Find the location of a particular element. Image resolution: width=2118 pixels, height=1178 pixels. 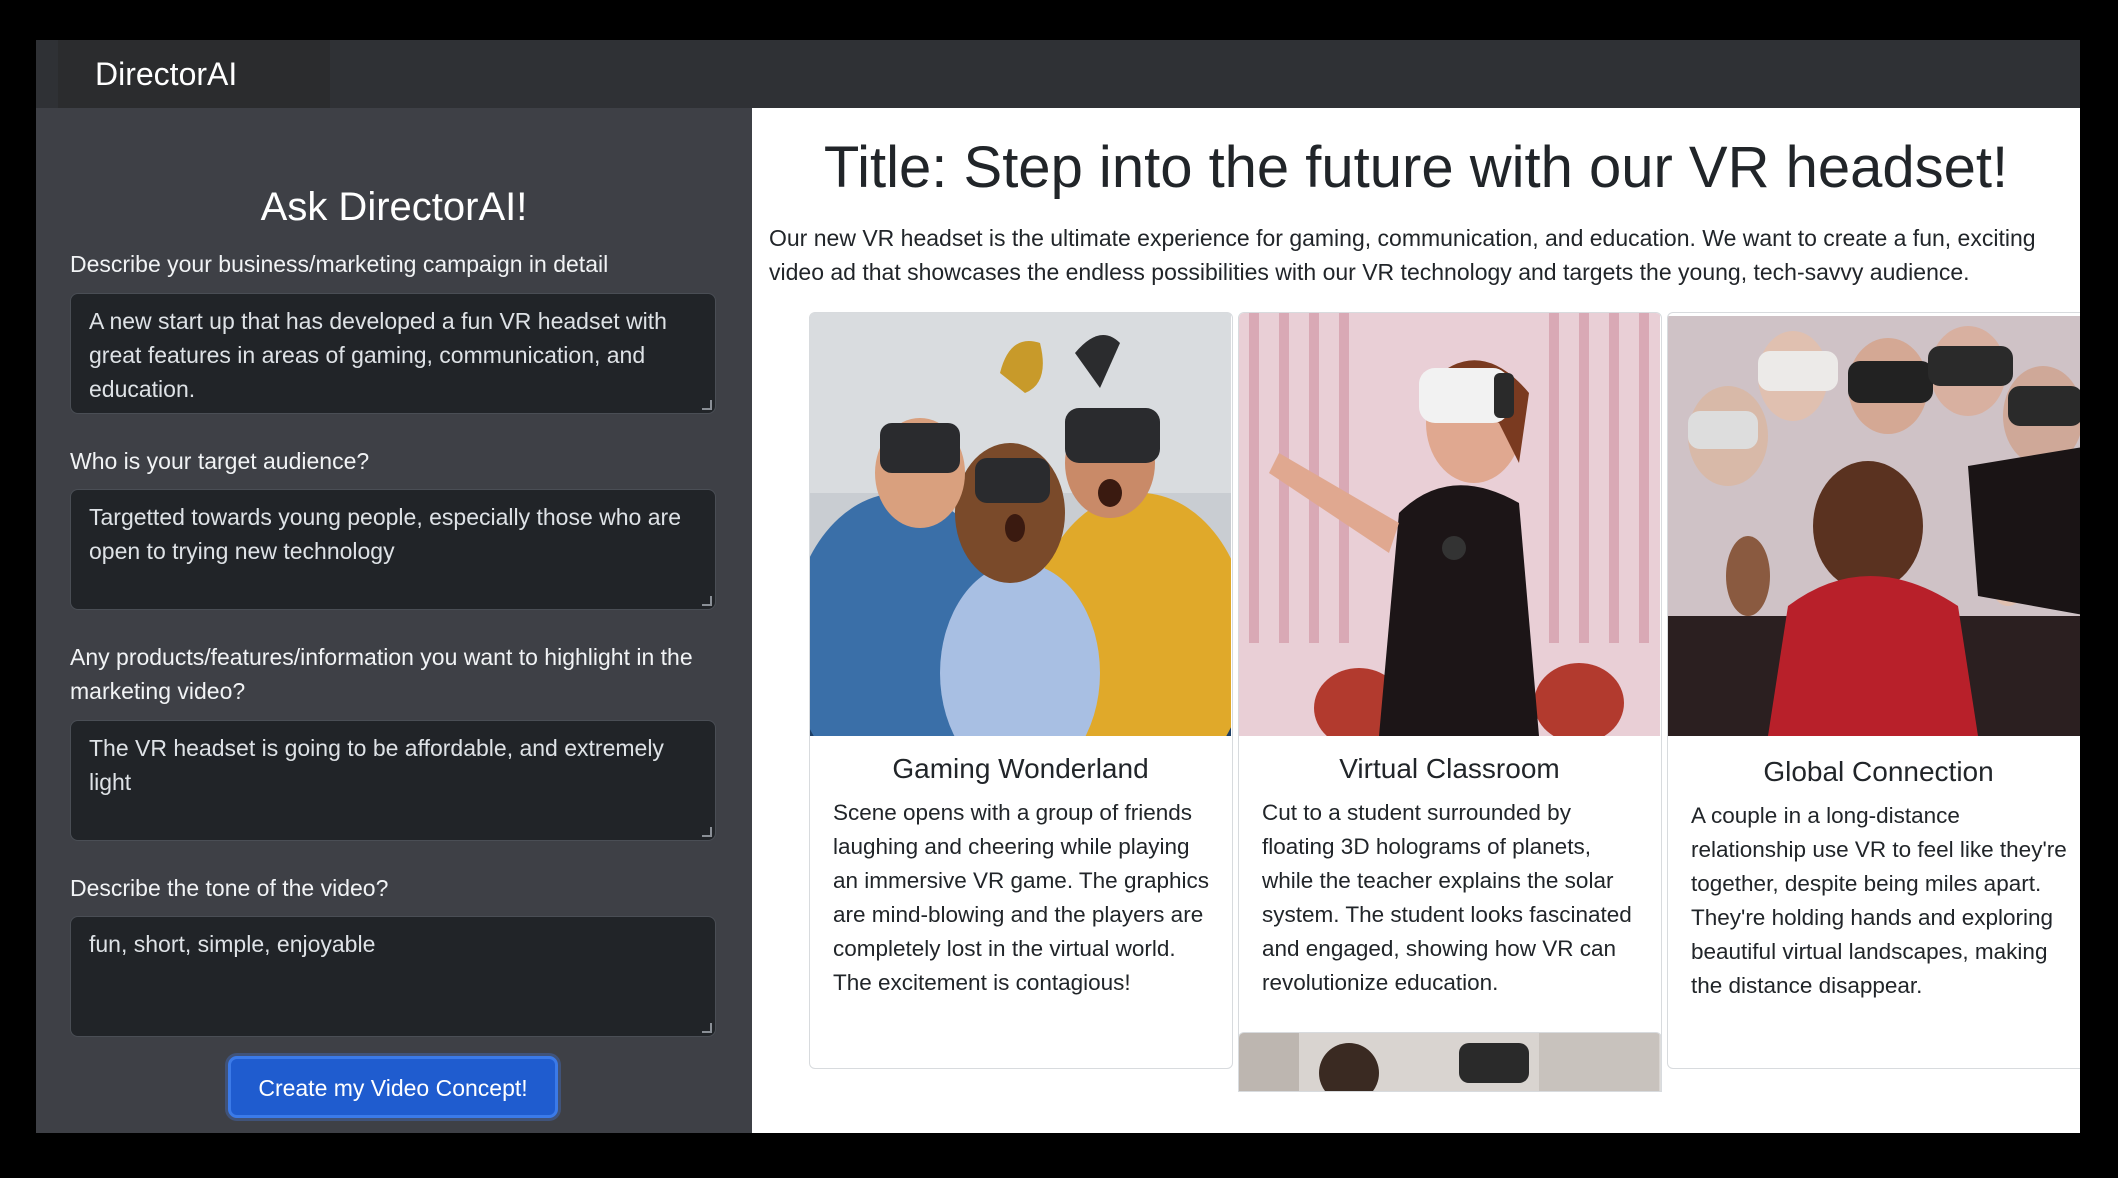

classroom-scene-image is located at coordinates (1449, 524).